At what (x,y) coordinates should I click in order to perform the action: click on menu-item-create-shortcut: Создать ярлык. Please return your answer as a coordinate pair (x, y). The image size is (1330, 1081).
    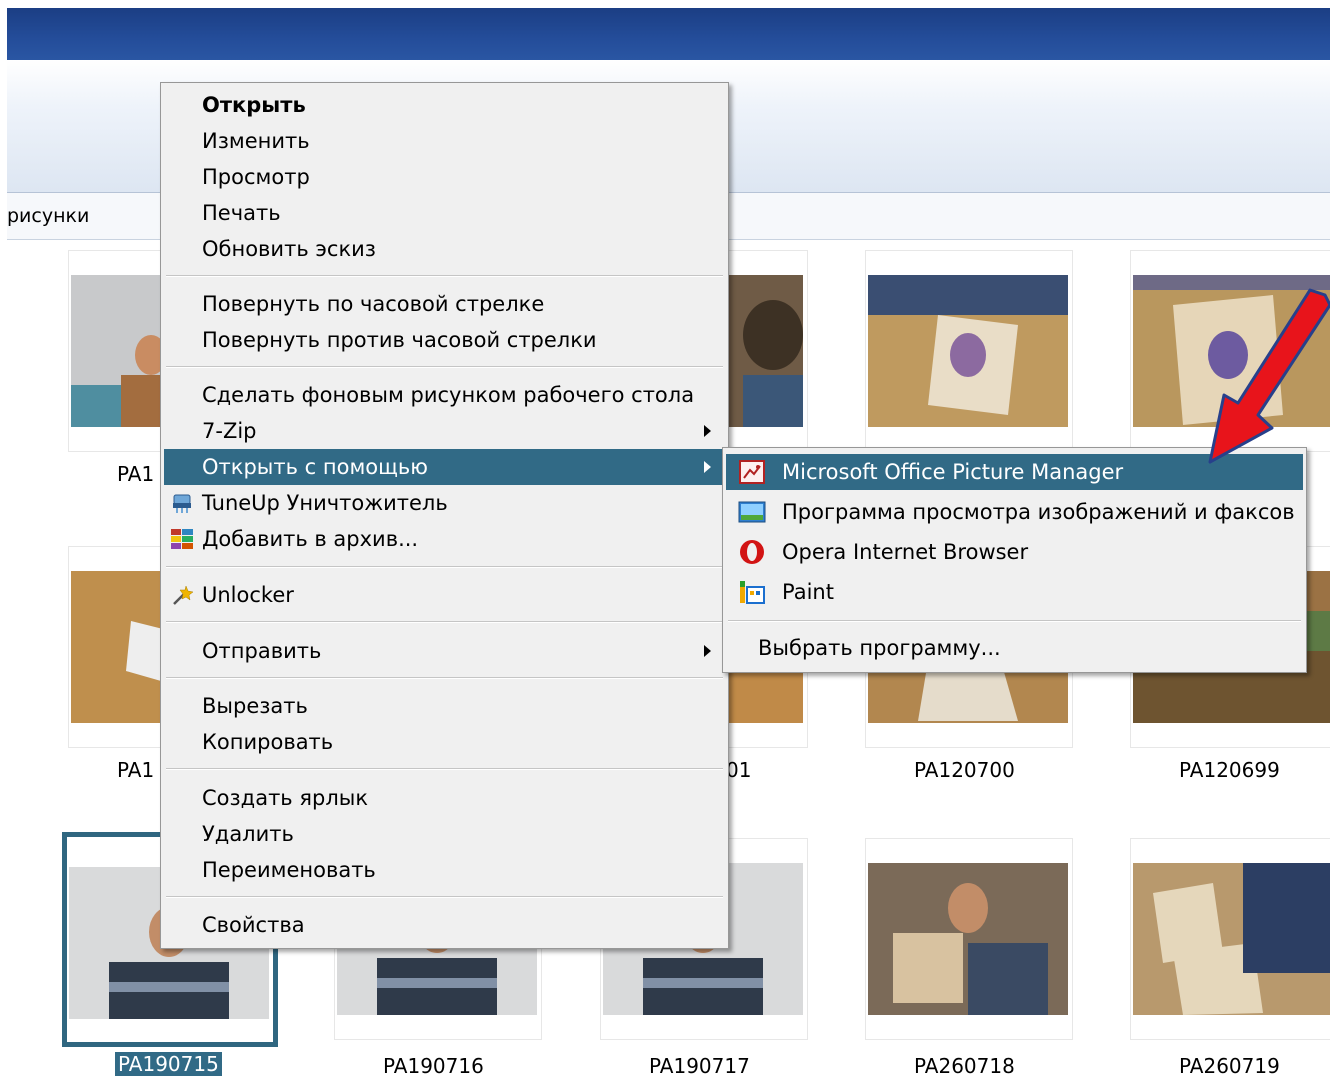
    Looking at the image, I should click on (444, 798).